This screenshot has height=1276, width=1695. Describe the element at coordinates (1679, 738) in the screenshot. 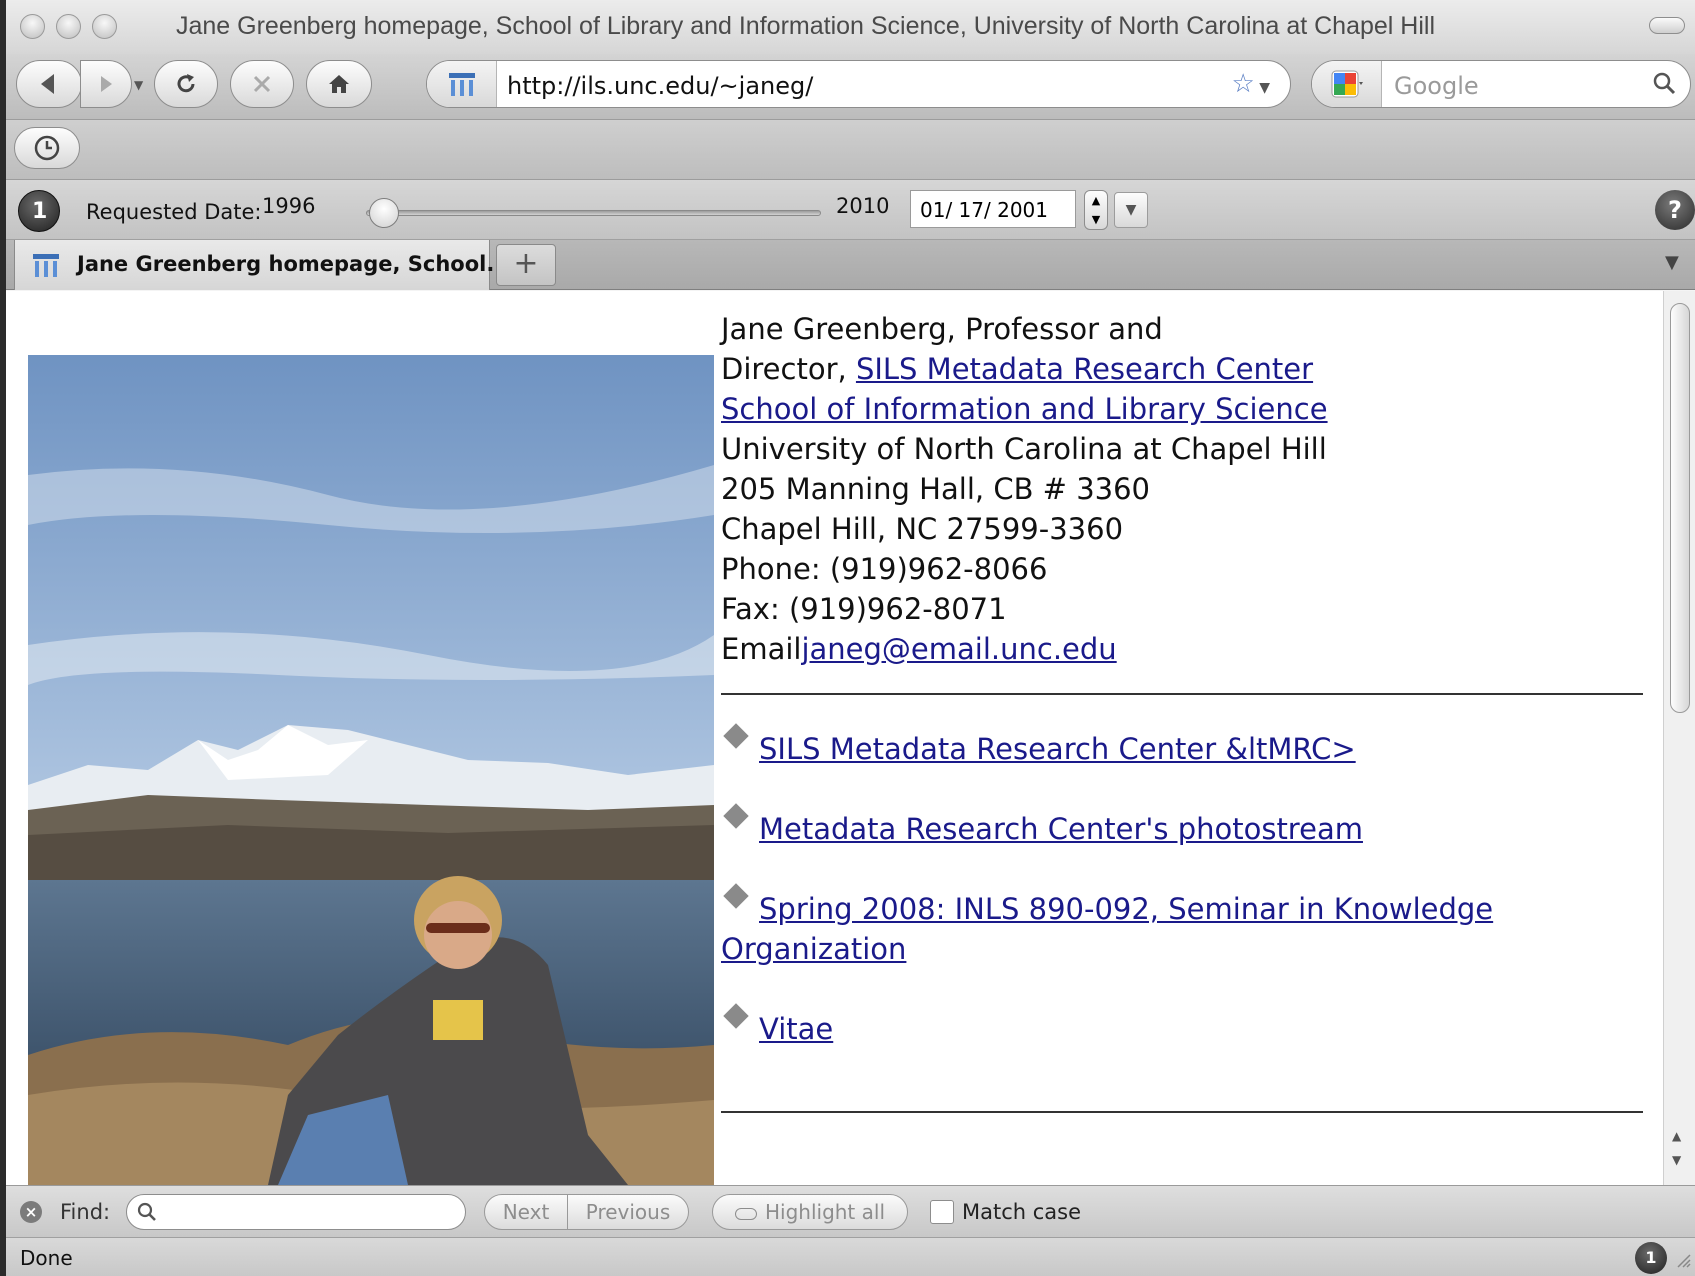

I see `vertical-scrollbar: ▲ ▼` at that location.